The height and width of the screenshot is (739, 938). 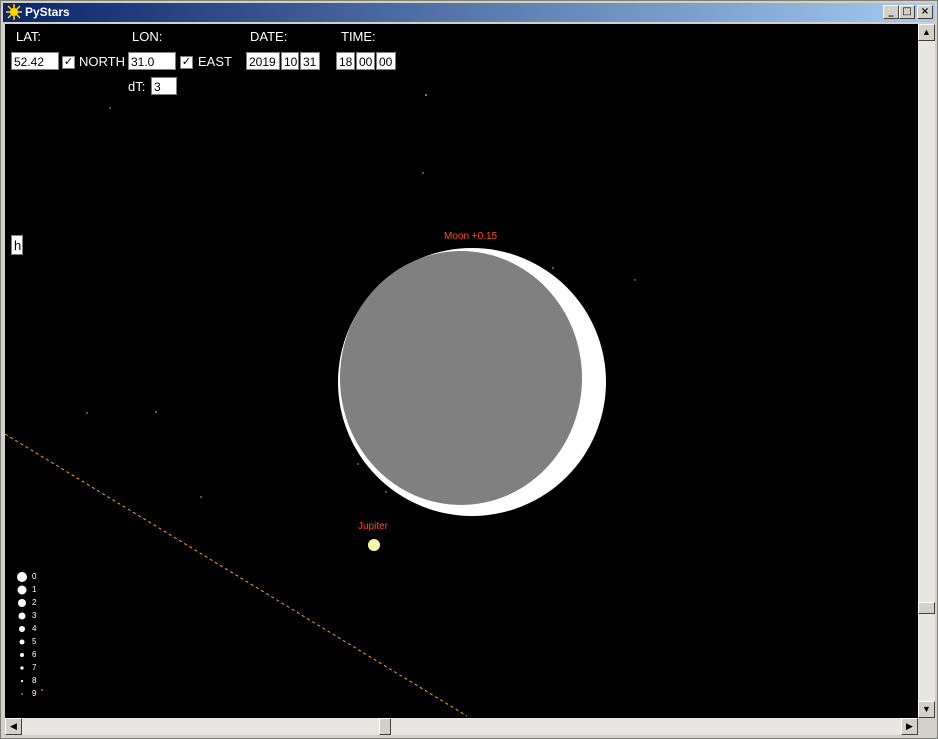 What do you see at coordinates (891, 12) in the screenshot?
I see `minimize-button: _` at bounding box center [891, 12].